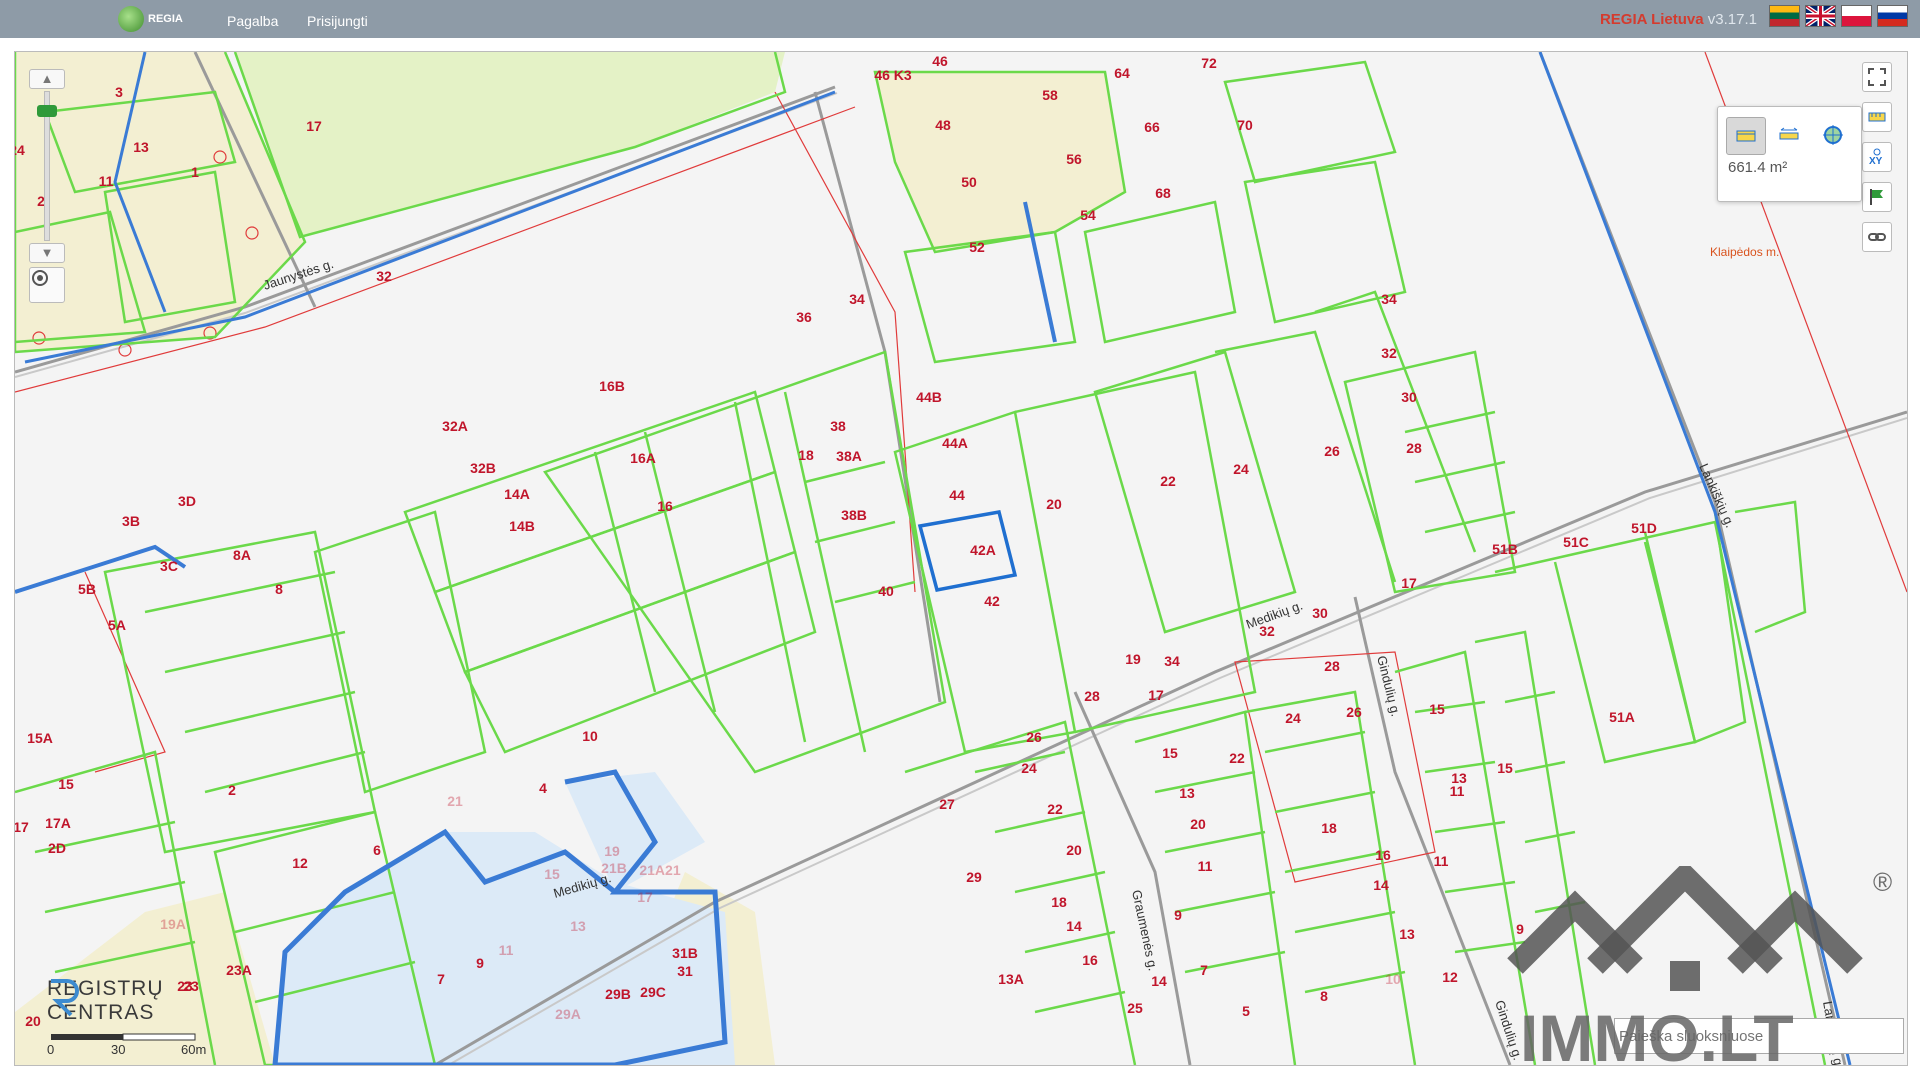 The width and height of the screenshot is (1920, 1080). I want to click on parcel-label: 17A, so click(58, 823).